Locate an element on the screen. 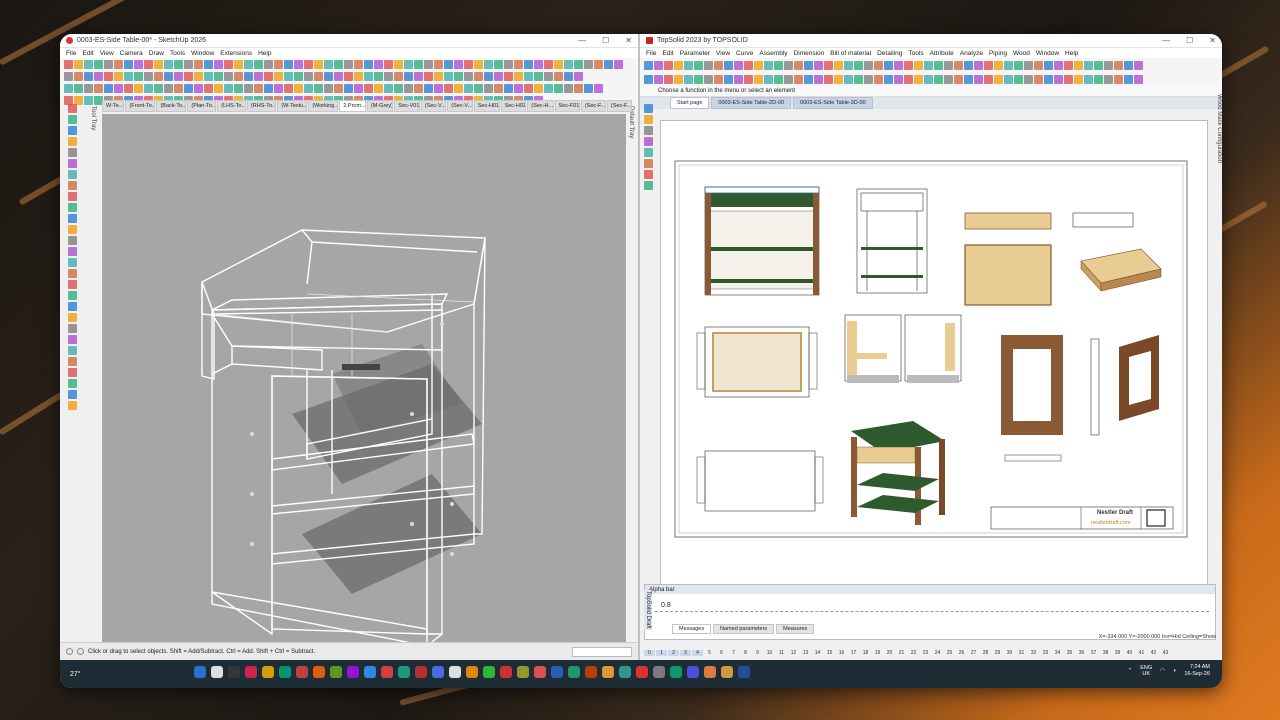  layer-button: 34 is located at coordinates (1057, 653).